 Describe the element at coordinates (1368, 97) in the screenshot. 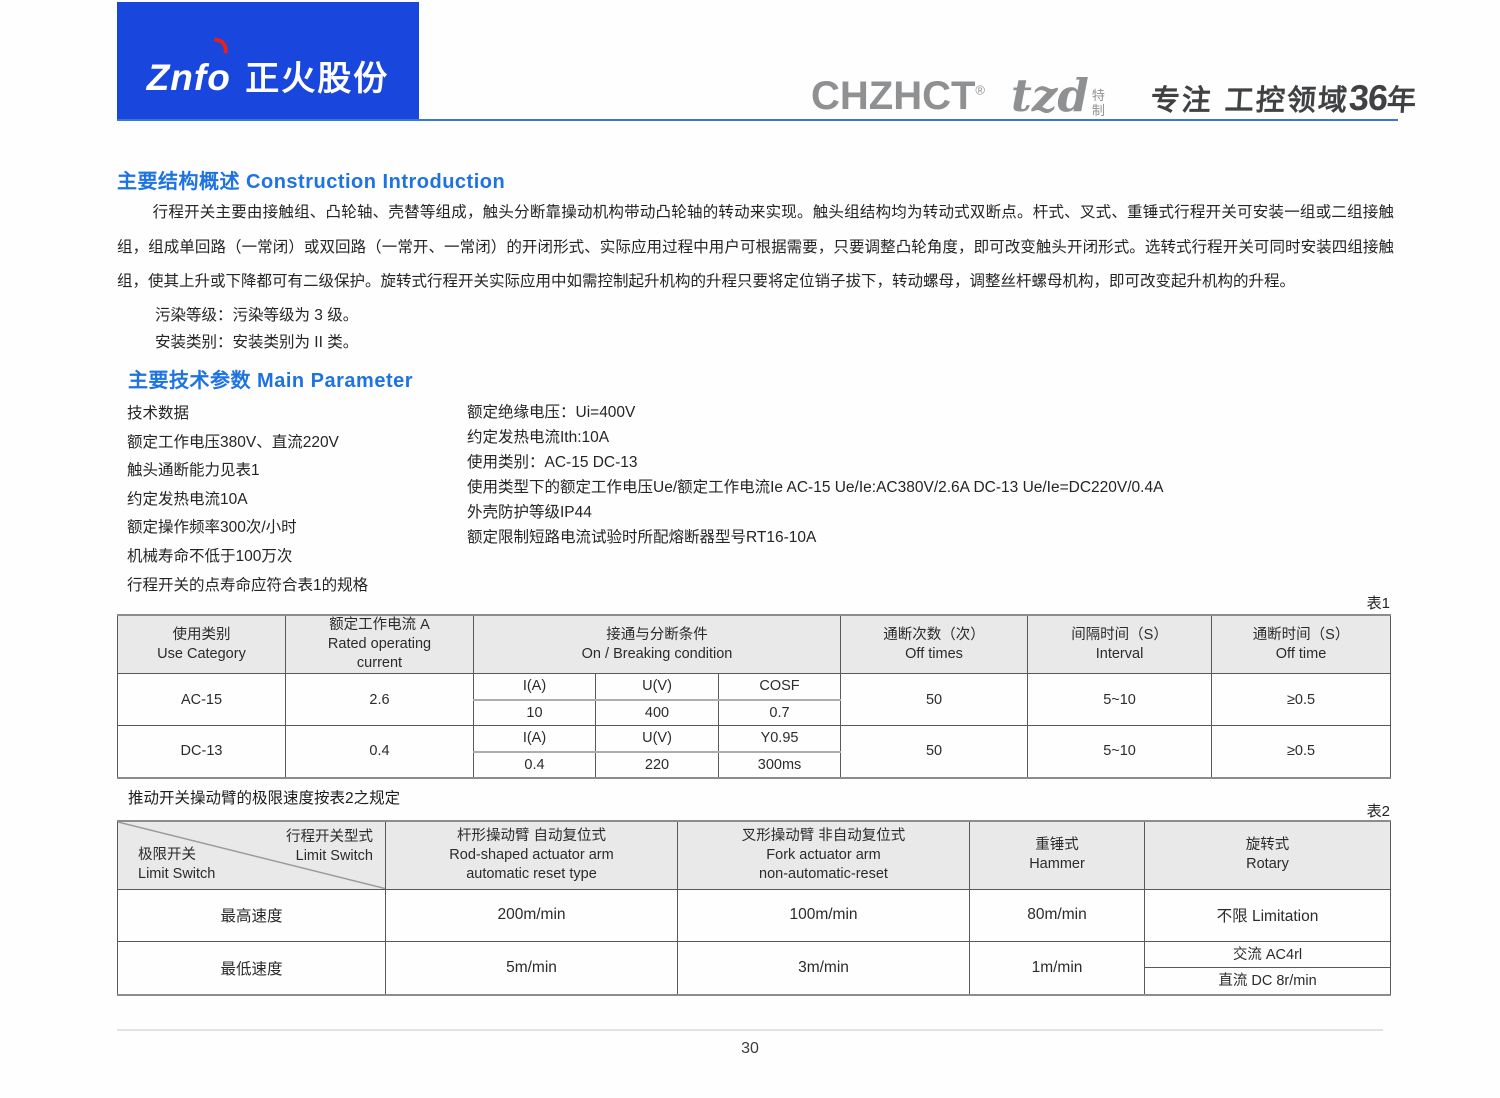

I see `slogan-years: 36` at that location.